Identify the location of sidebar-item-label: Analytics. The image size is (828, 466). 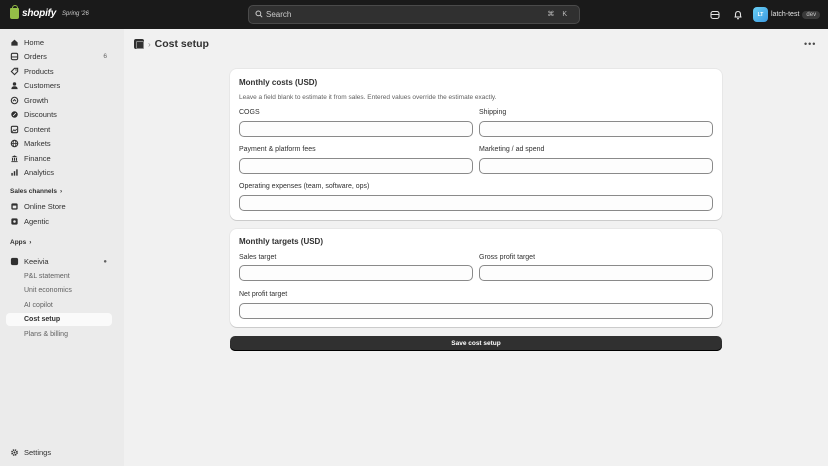
(39, 172).